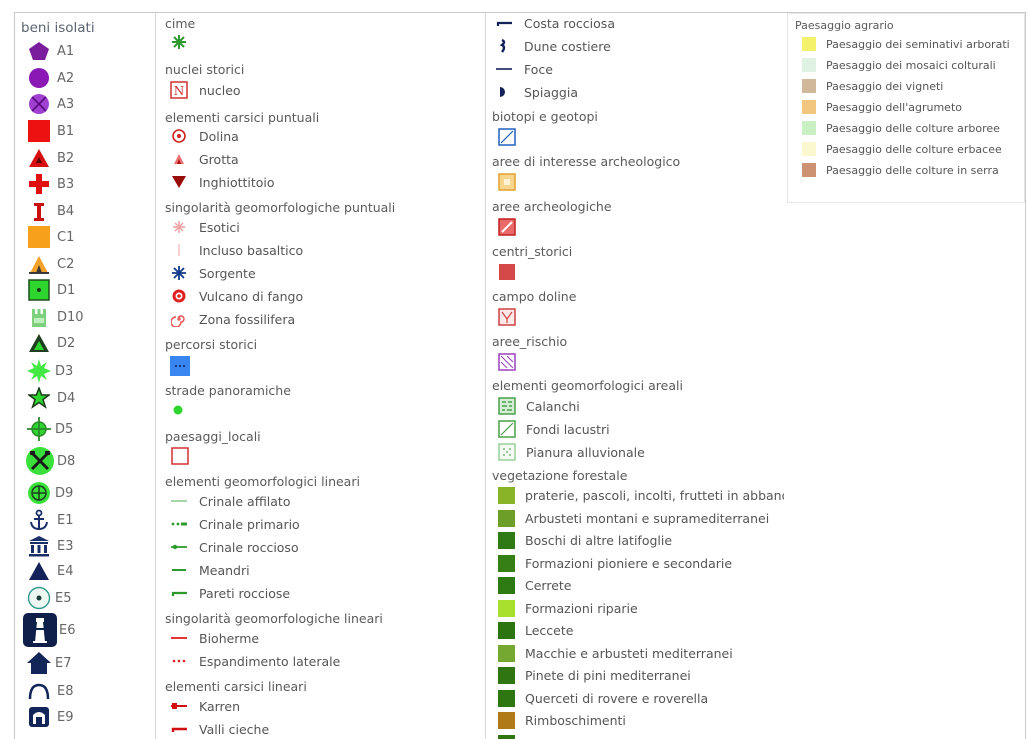 The width and height of the screenshot is (1031, 739). I want to click on legend-item-incluso-basaltico: Incluso basaltico, so click(236, 250).